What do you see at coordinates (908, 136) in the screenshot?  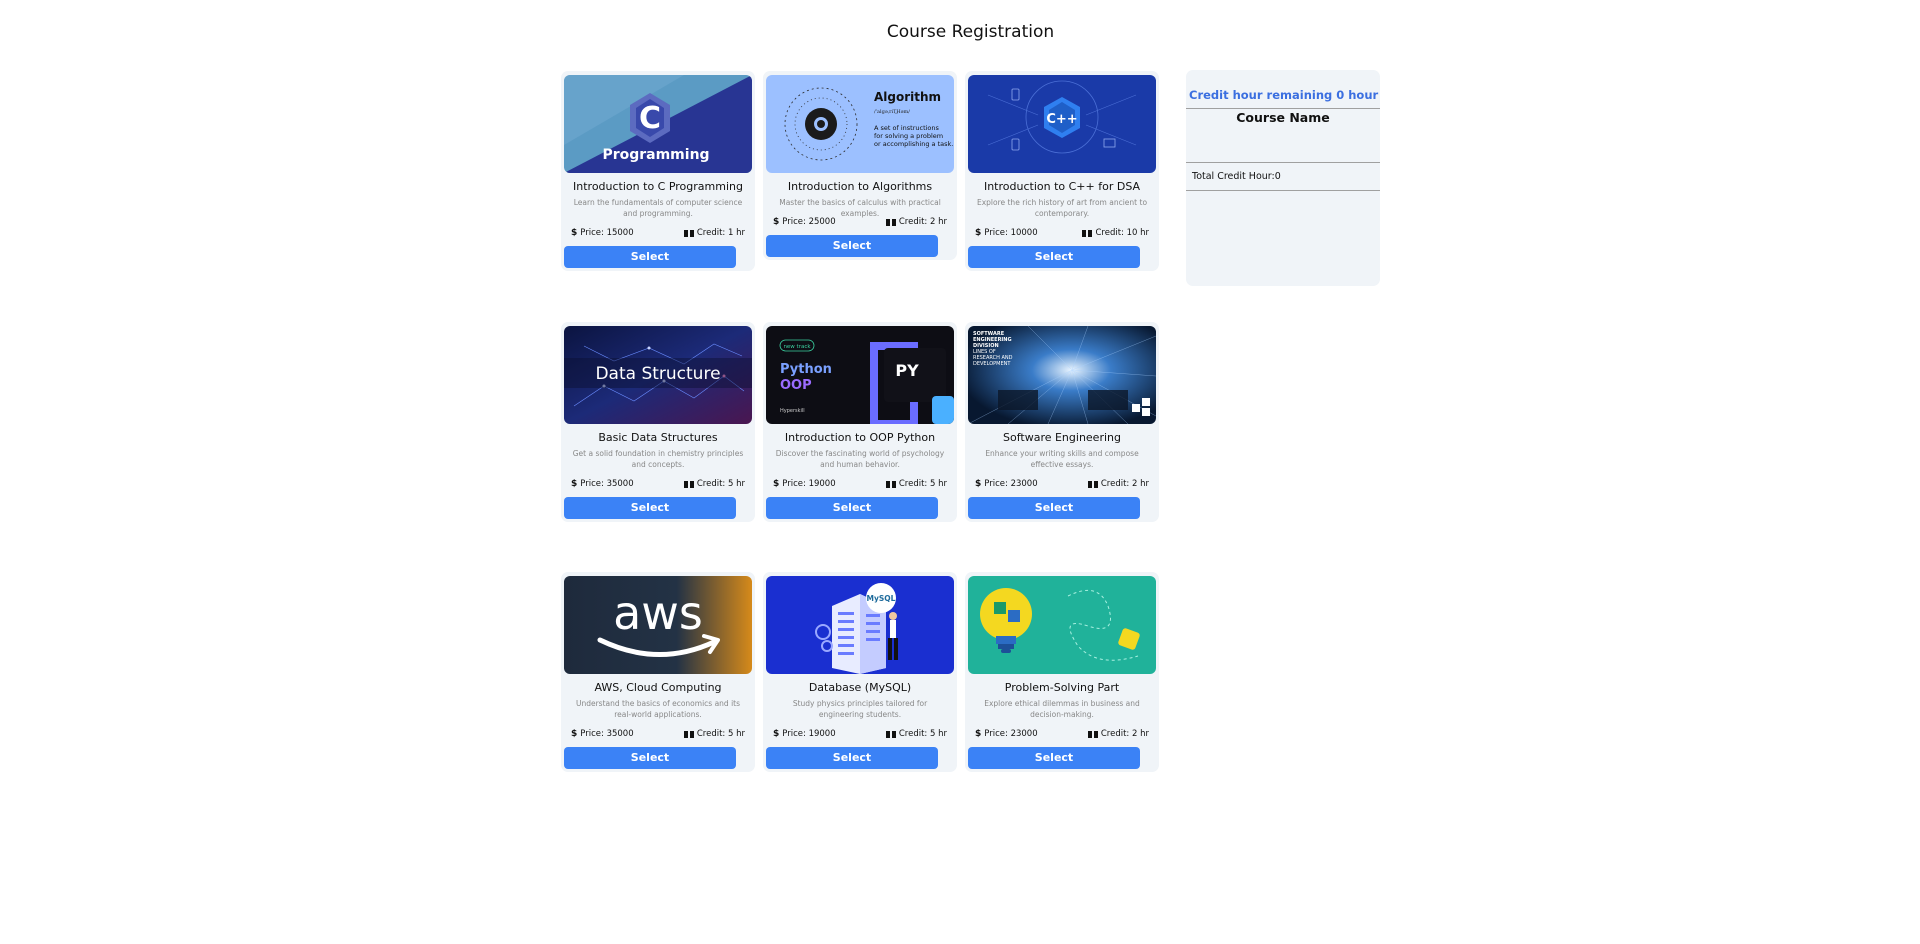 I see `algo-line2: for solving a problem` at bounding box center [908, 136].